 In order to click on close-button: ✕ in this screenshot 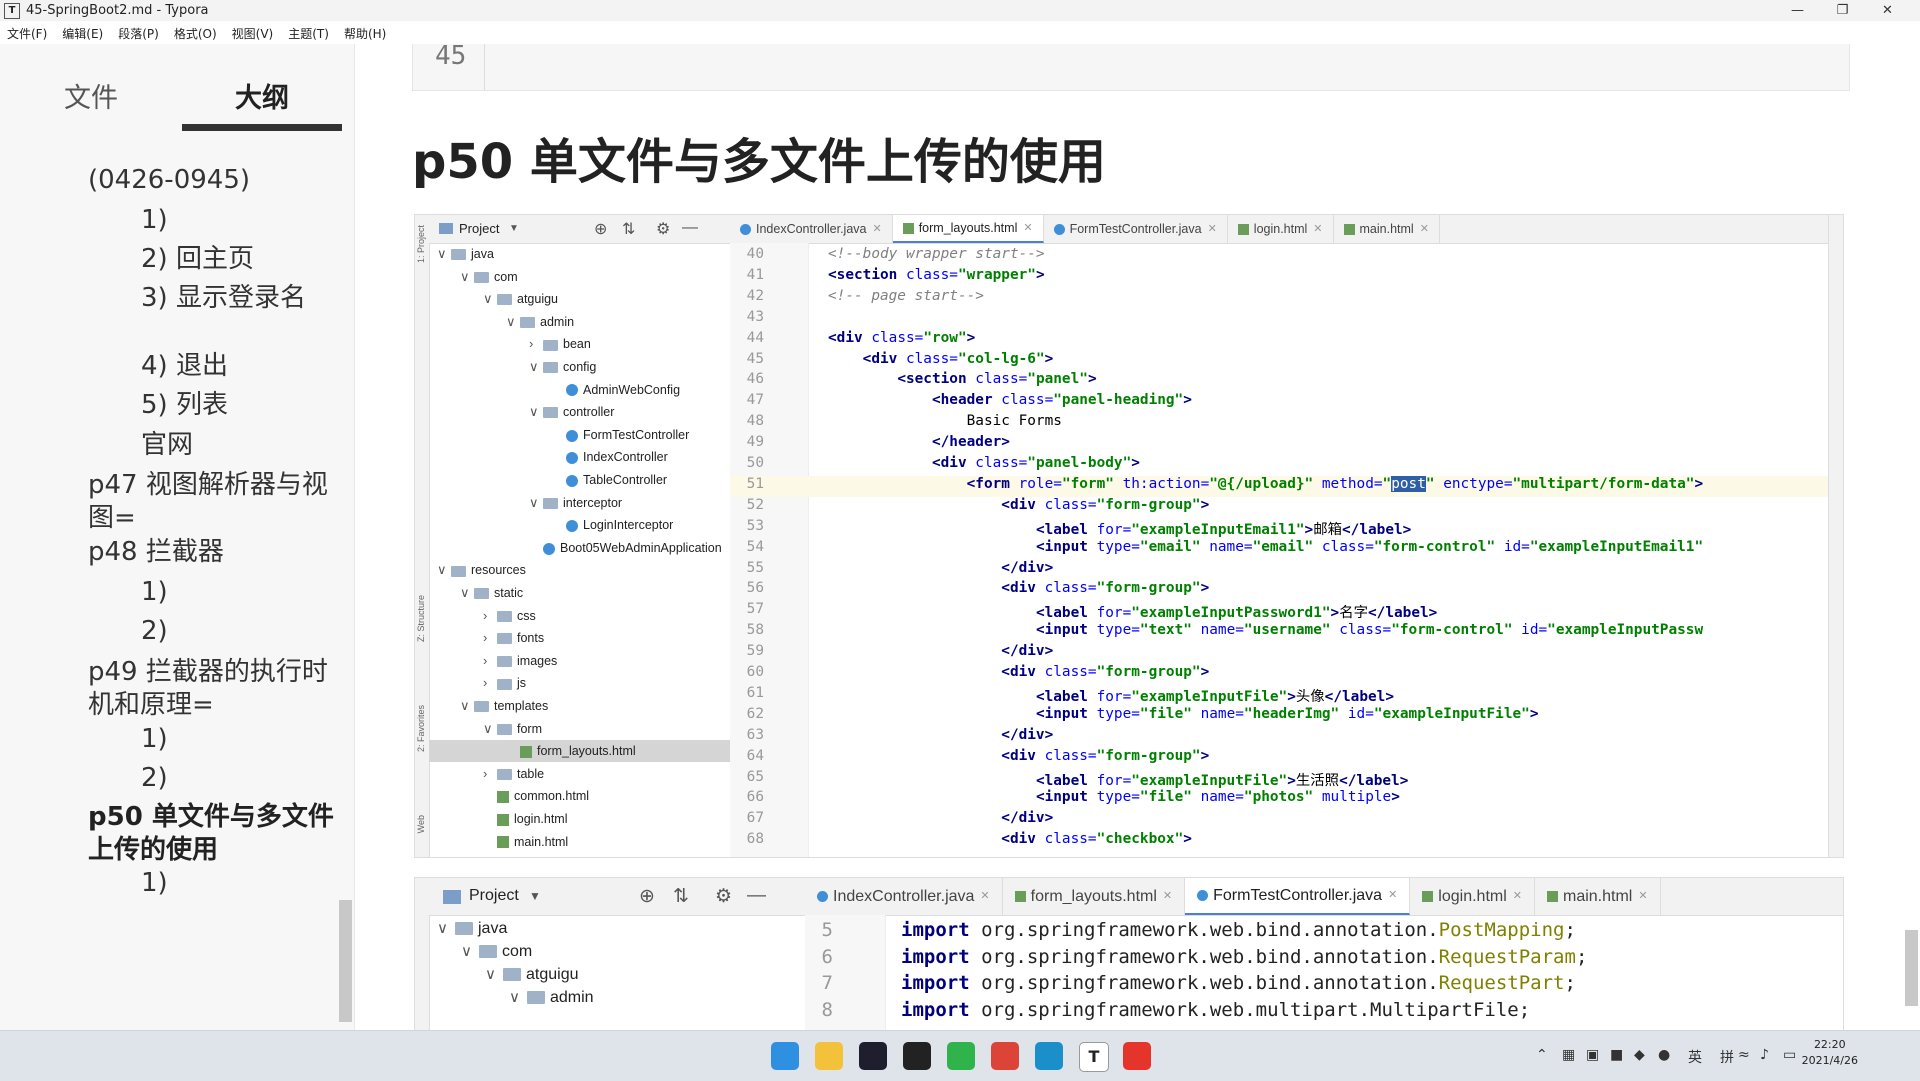, I will do `click(1887, 10)`.